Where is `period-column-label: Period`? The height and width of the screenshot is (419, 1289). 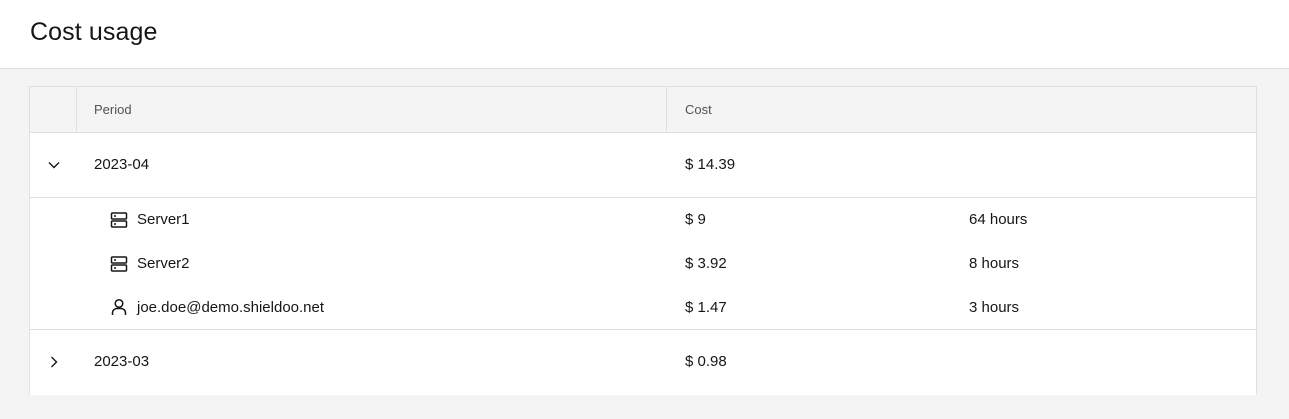
period-column-label: Period is located at coordinates (113, 109).